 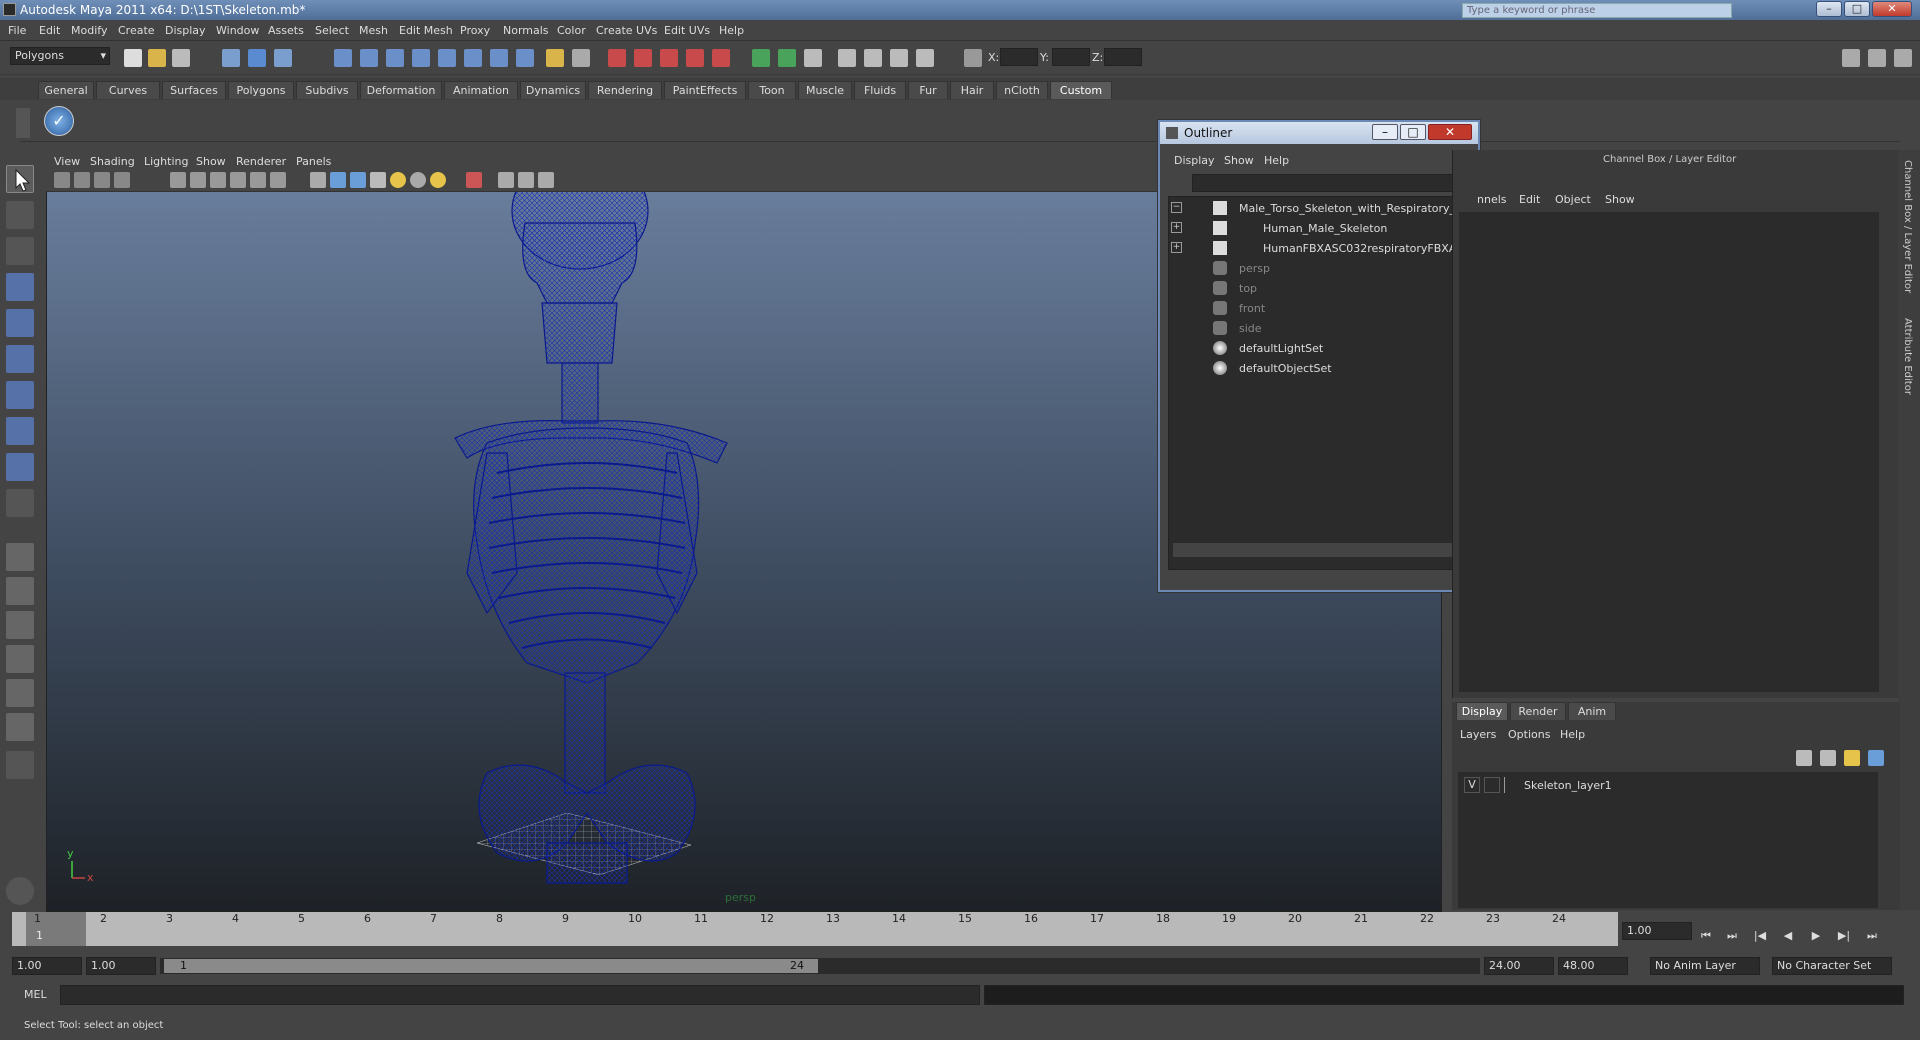 I want to click on layer-tab-anim: Anim, so click(x=1592, y=711).